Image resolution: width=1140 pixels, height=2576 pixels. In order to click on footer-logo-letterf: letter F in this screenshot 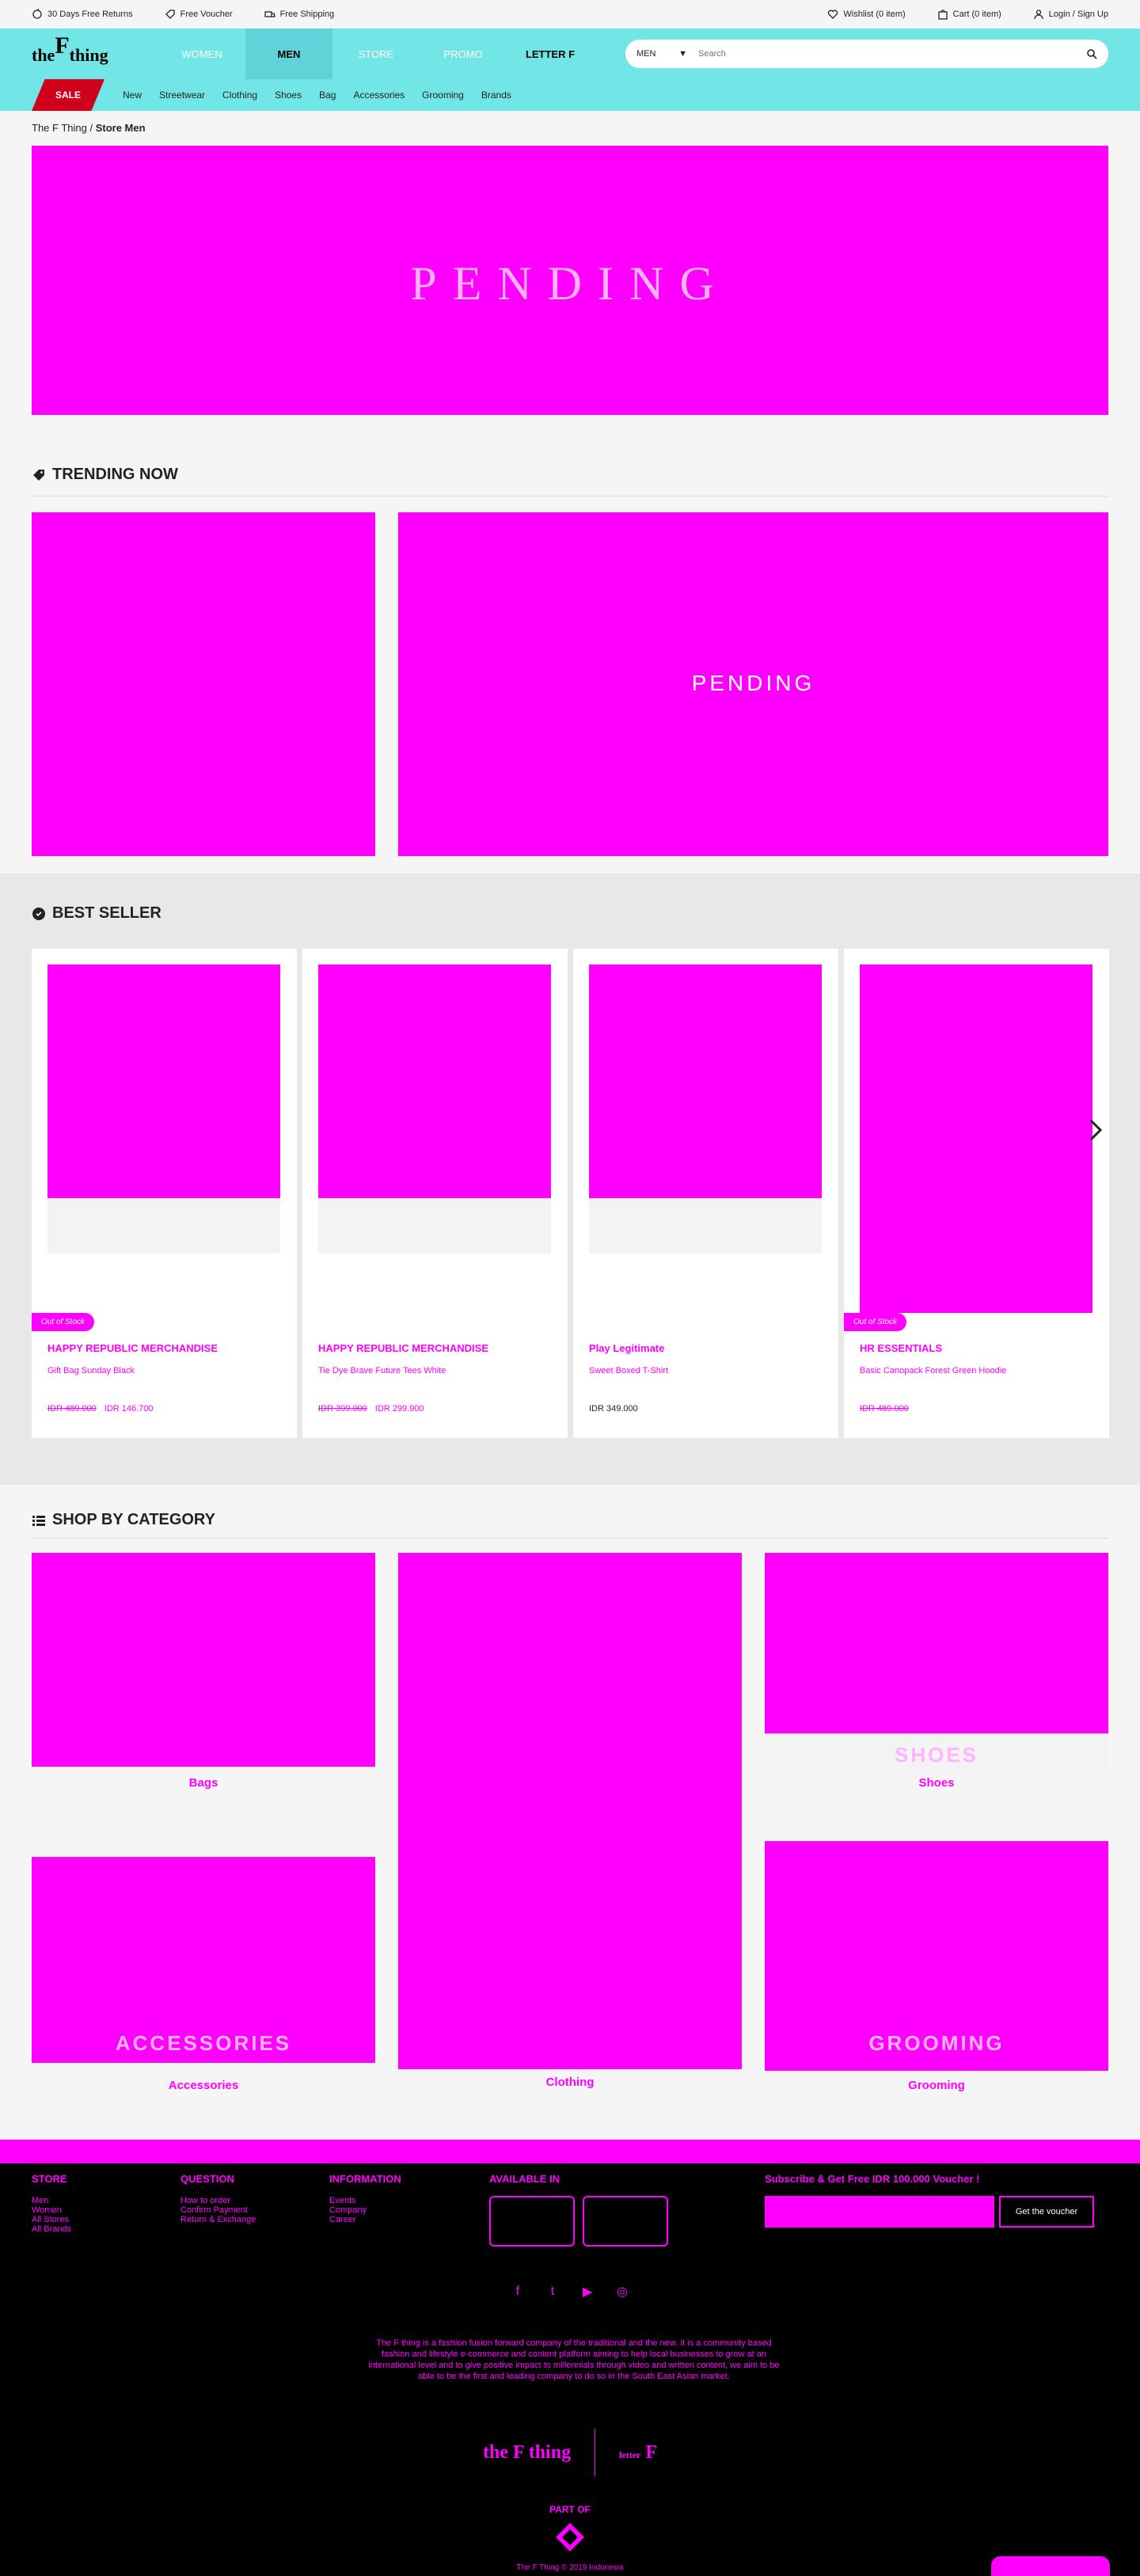, I will do `click(638, 2453)`.